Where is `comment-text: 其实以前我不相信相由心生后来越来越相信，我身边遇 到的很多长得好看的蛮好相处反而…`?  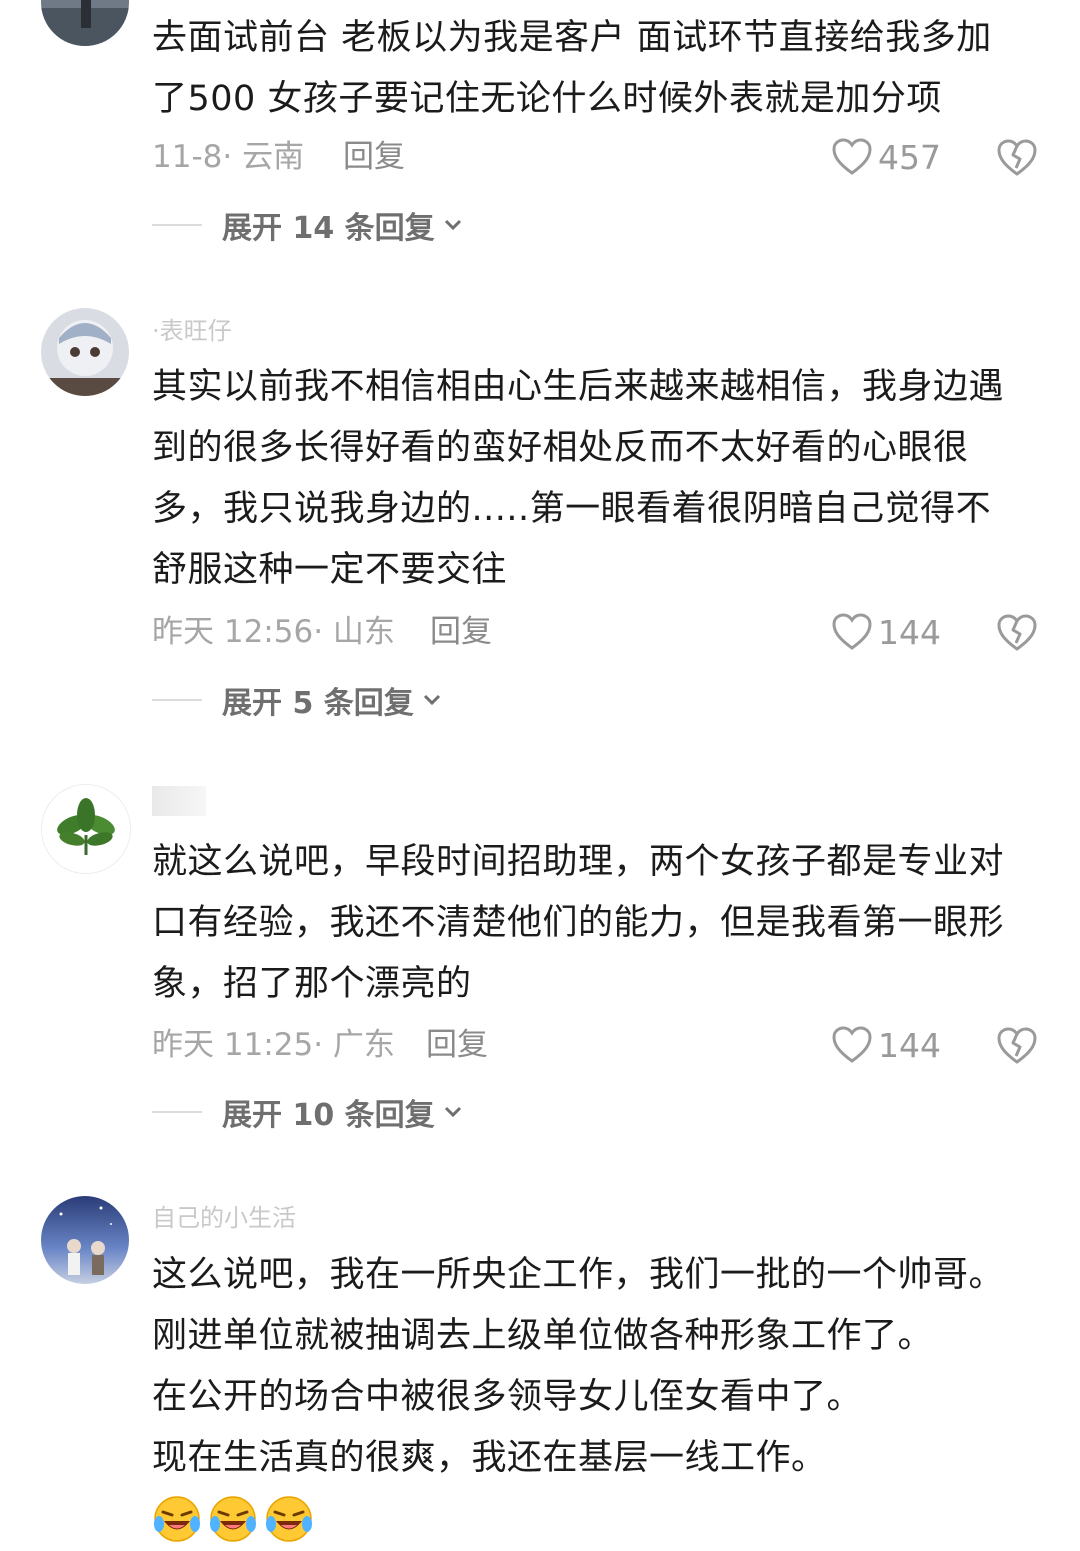
comment-text: 其实以前我不相信相由心生后来越来越相信，我身边遇 到的很多长得好看的蛮好相处反而… is located at coordinates (578, 478).